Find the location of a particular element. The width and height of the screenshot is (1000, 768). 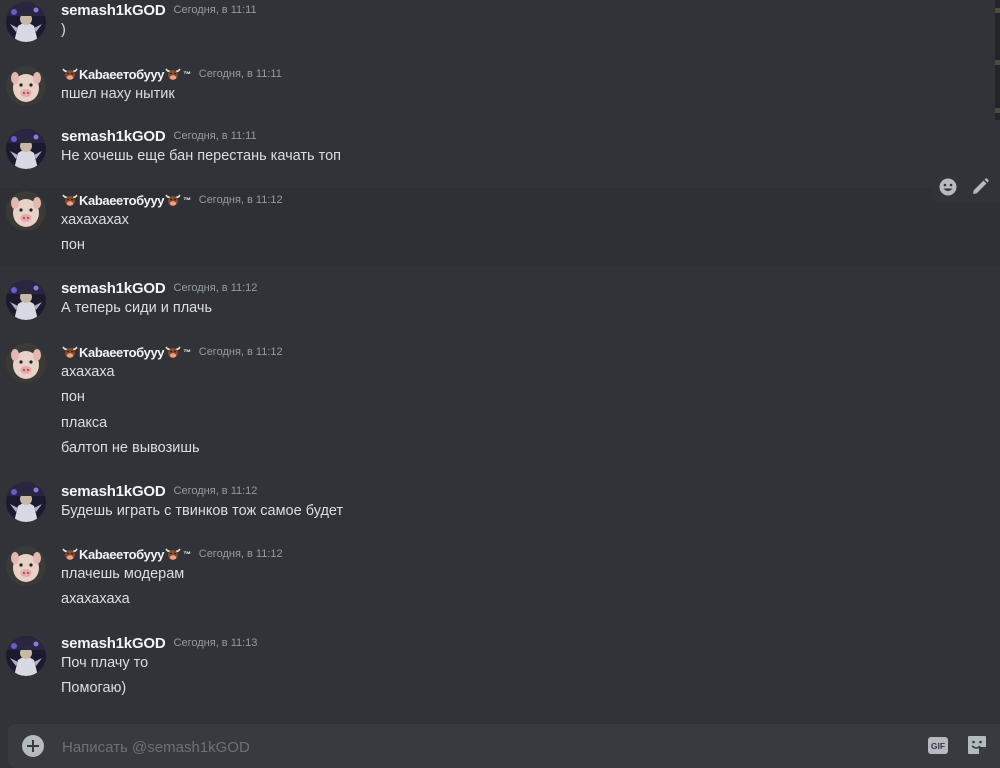

message-text: балтоп не вывозишь is located at coordinates (130, 447).